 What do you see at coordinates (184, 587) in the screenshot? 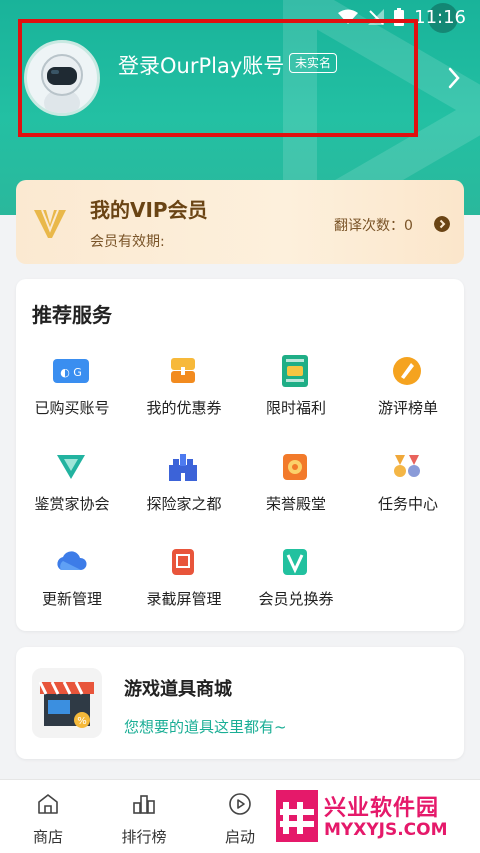
I see `service-screen-record: 录截屏管理` at bounding box center [184, 587].